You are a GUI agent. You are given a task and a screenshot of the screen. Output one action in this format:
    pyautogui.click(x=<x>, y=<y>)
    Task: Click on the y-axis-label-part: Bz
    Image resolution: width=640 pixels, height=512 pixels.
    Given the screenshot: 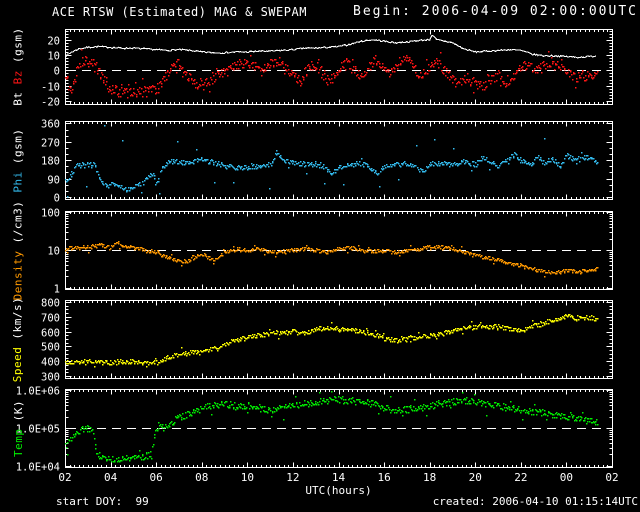 What is the action you would take?
    pyautogui.click(x=18, y=77)
    